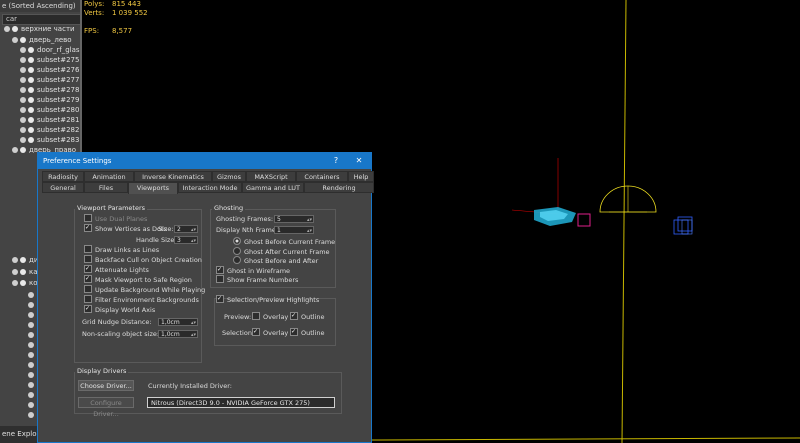 Image resolution: width=800 pixels, height=443 pixels. What do you see at coordinates (144, 290) in the screenshot?
I see `update-background-option: Update Background While Playing` at bounding box center [144, 290].